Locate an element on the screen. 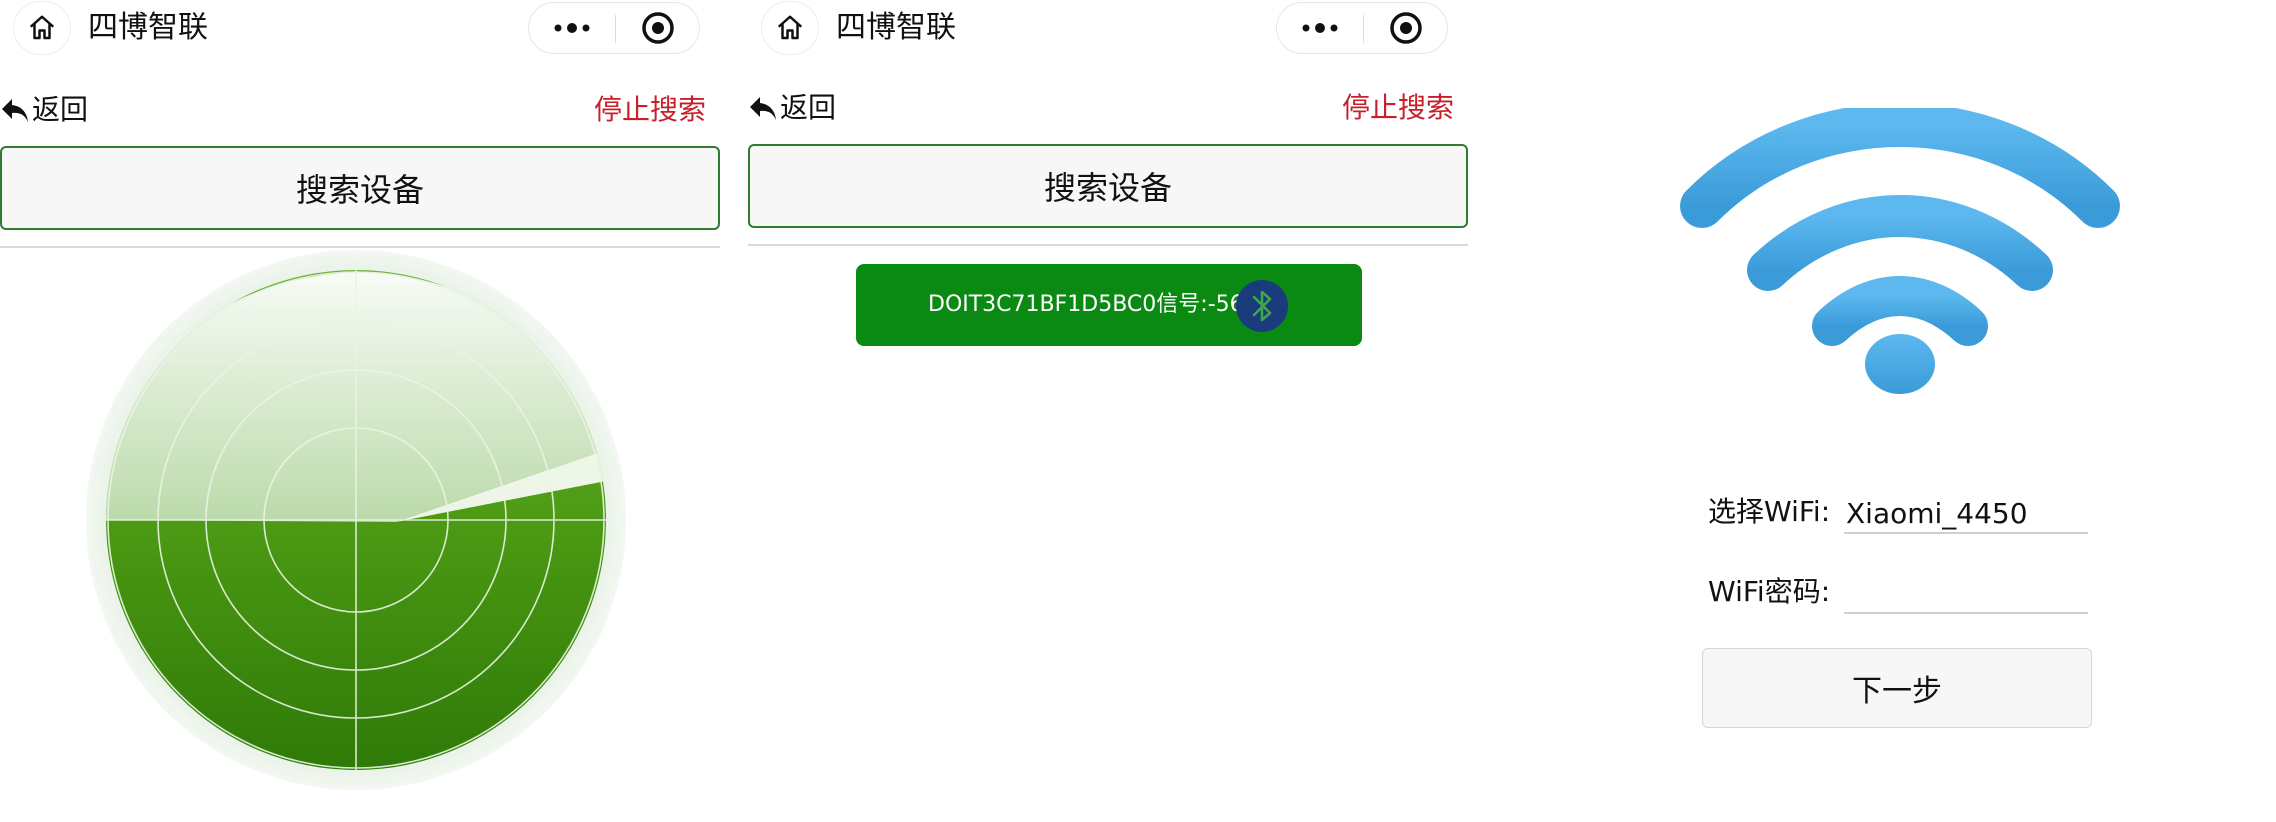  wifi-icon is located at coordinates (1900, 251).